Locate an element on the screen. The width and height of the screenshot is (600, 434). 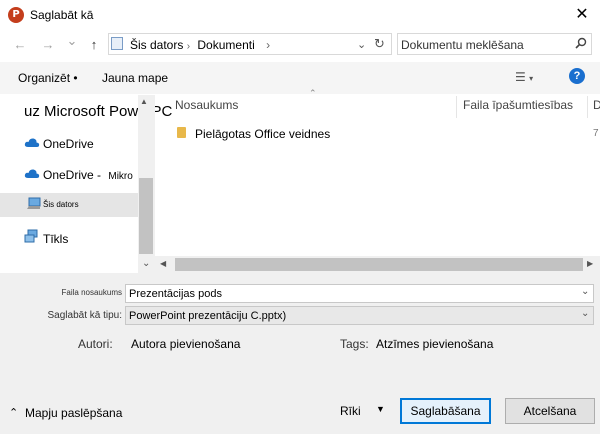
back-icon: ← is located at coordinates (20, 44).